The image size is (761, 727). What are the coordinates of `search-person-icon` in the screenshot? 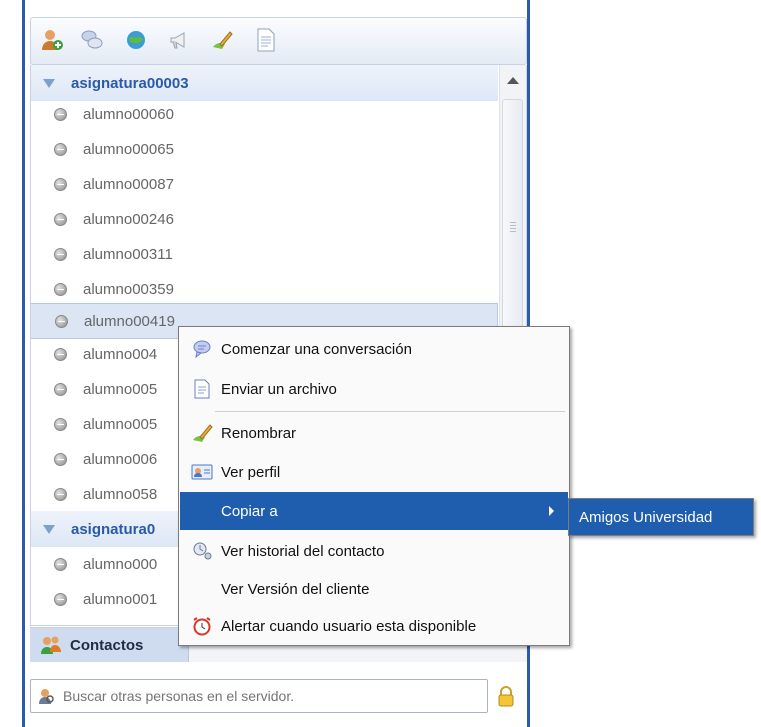 It's located at (46, 696).